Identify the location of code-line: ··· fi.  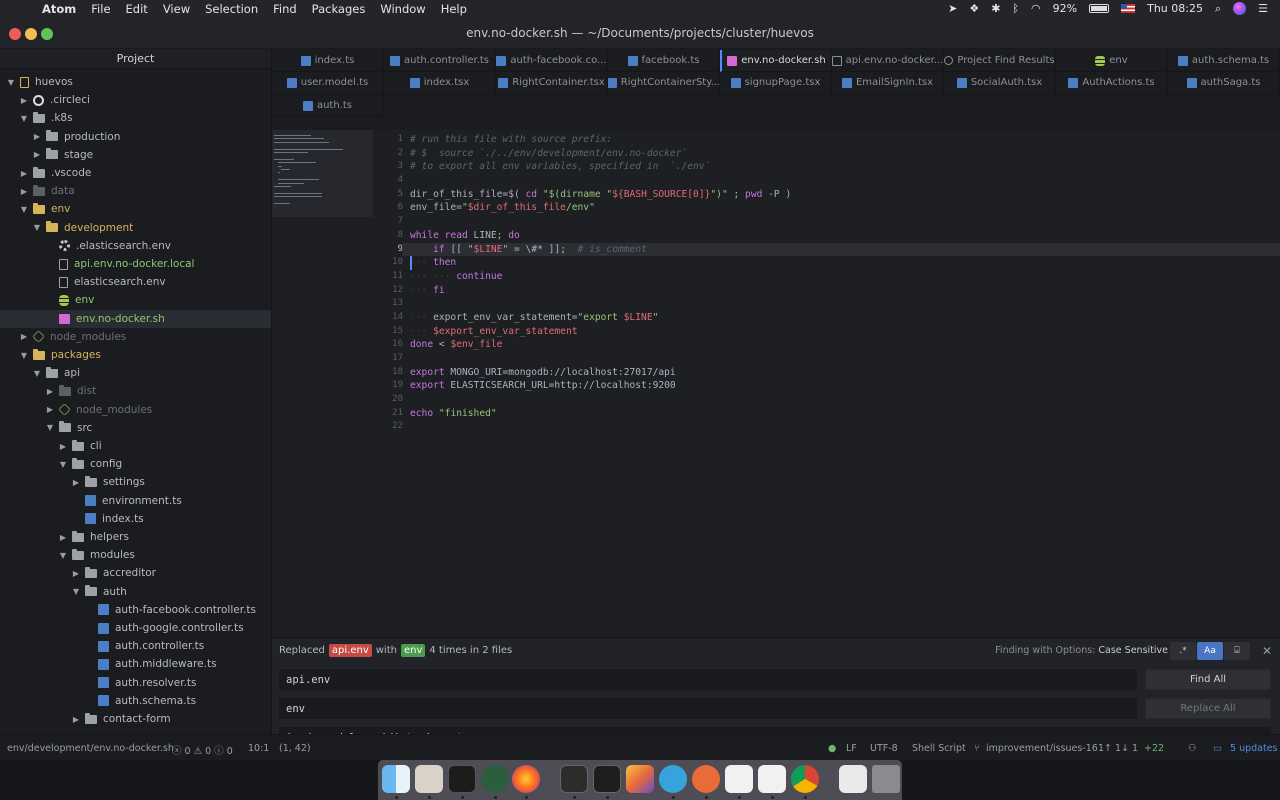
(845, 291).